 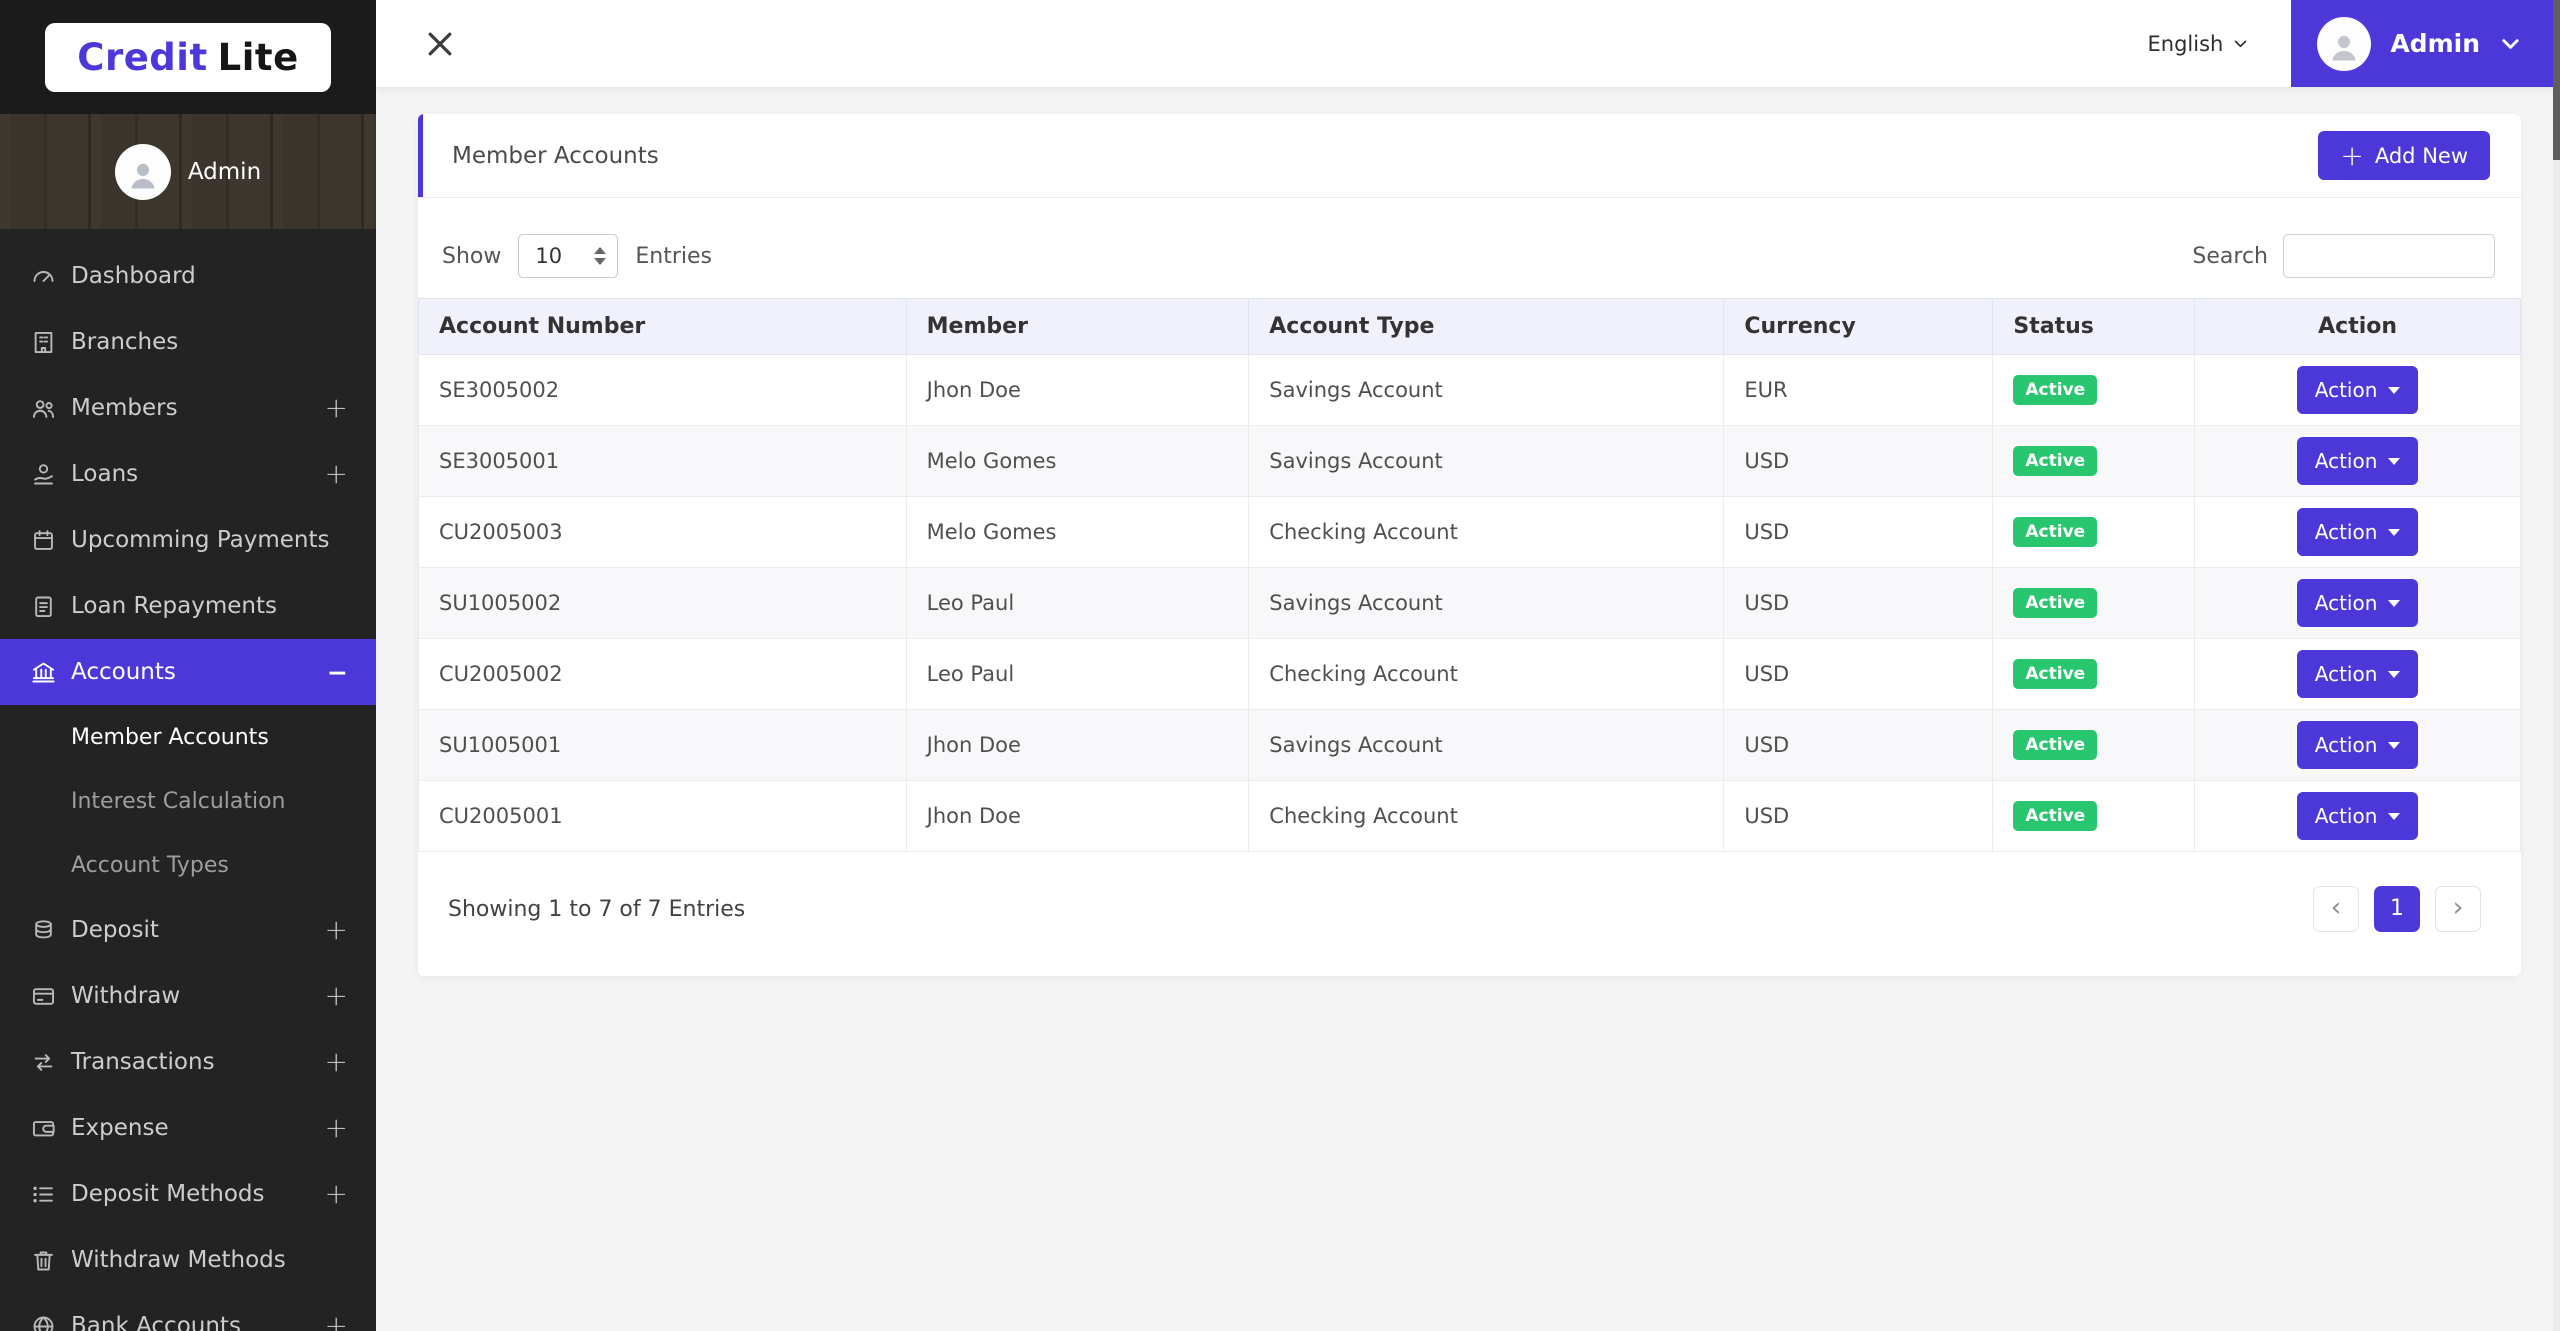 I want to click on avatar, so click(x=142, y=171).